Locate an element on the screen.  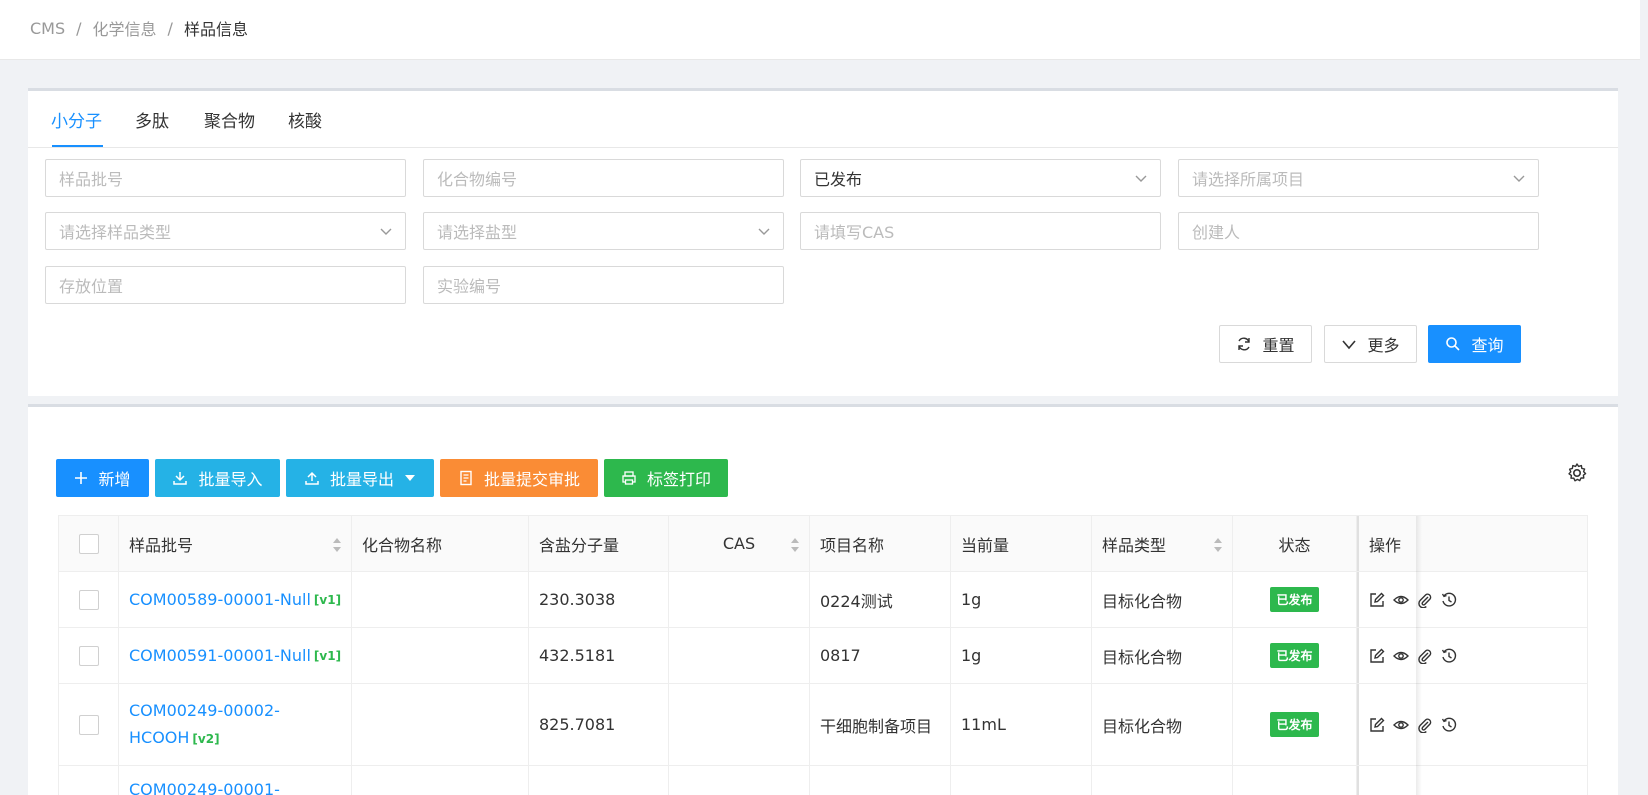
batch-link: COM00249-00001- is located at coordinates (204, 787).